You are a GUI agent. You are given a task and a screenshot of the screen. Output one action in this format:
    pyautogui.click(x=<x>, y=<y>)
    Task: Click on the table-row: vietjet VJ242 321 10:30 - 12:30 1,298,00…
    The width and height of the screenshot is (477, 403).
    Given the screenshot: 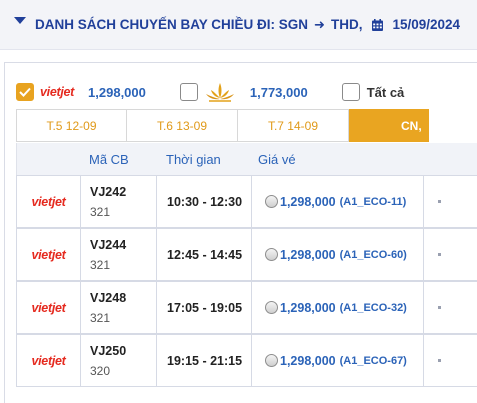 What is the action you would take?
    pyautogui.click(x=246, y=201)
    